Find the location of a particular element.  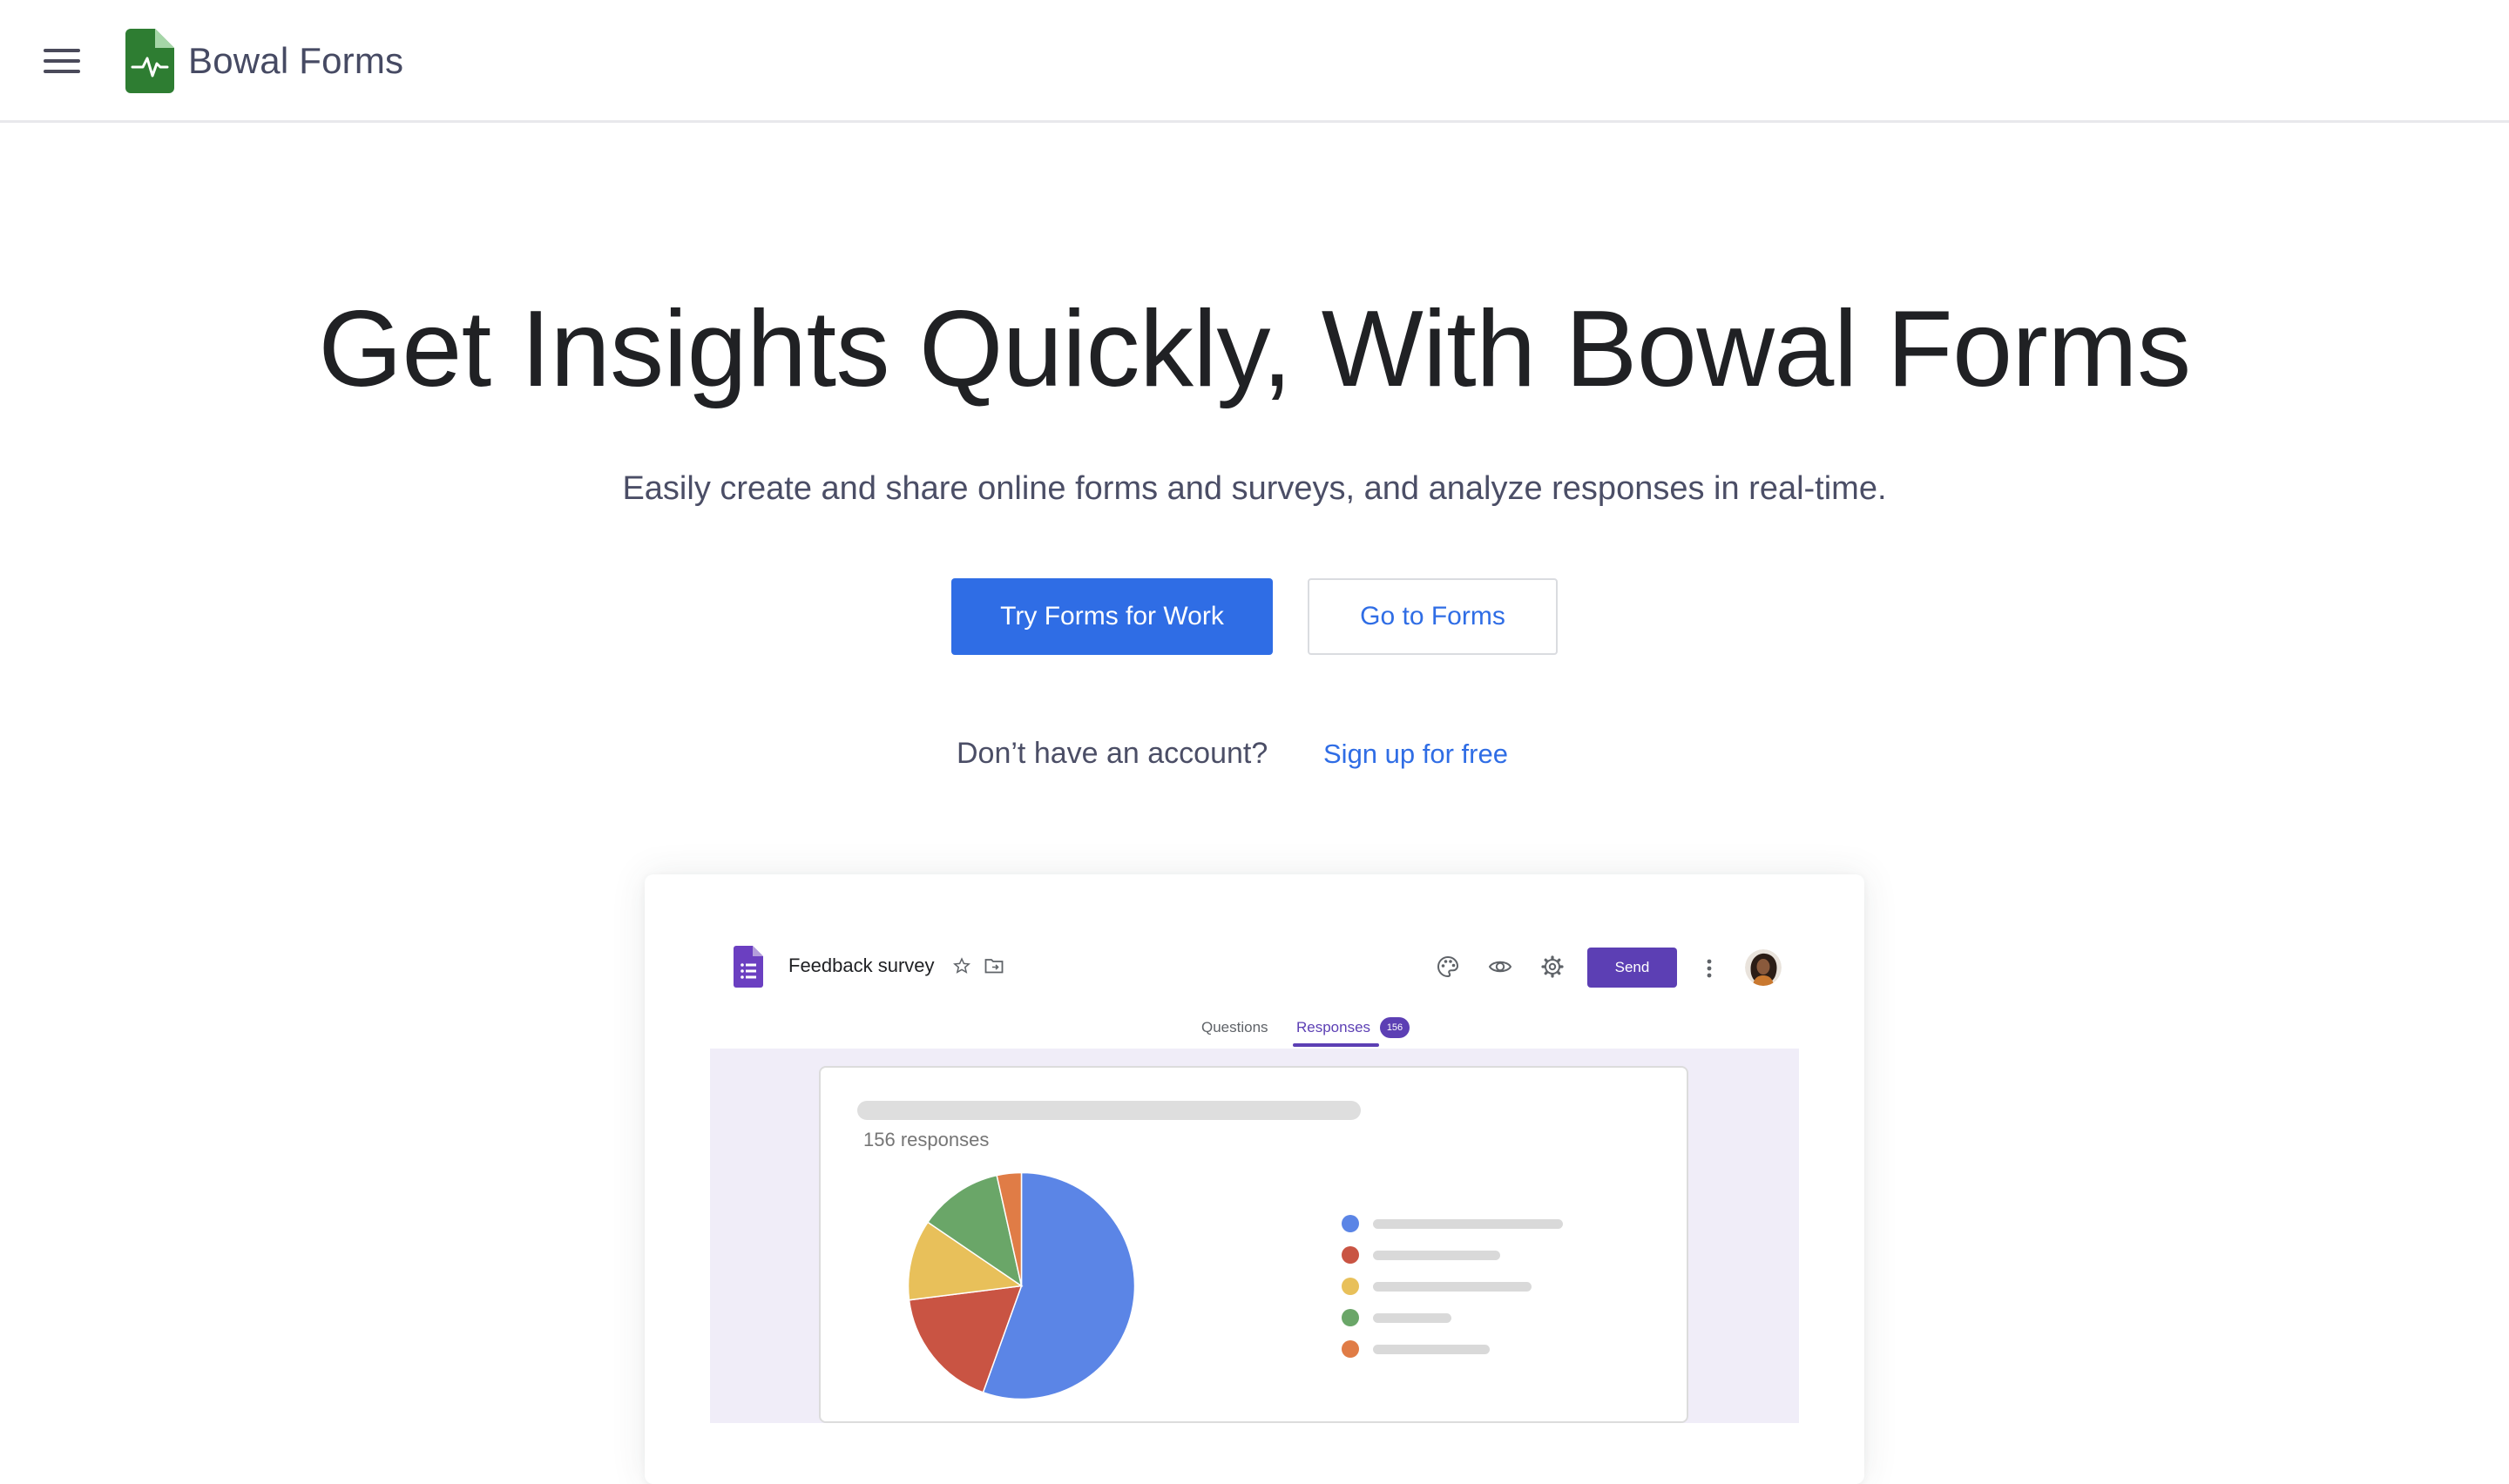

gear-icon is located at coordinates (1552, 966).